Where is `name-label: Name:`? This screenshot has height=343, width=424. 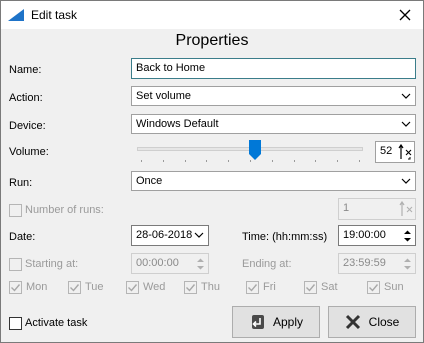
name-label: Name: is located at coordinates (25, 70).